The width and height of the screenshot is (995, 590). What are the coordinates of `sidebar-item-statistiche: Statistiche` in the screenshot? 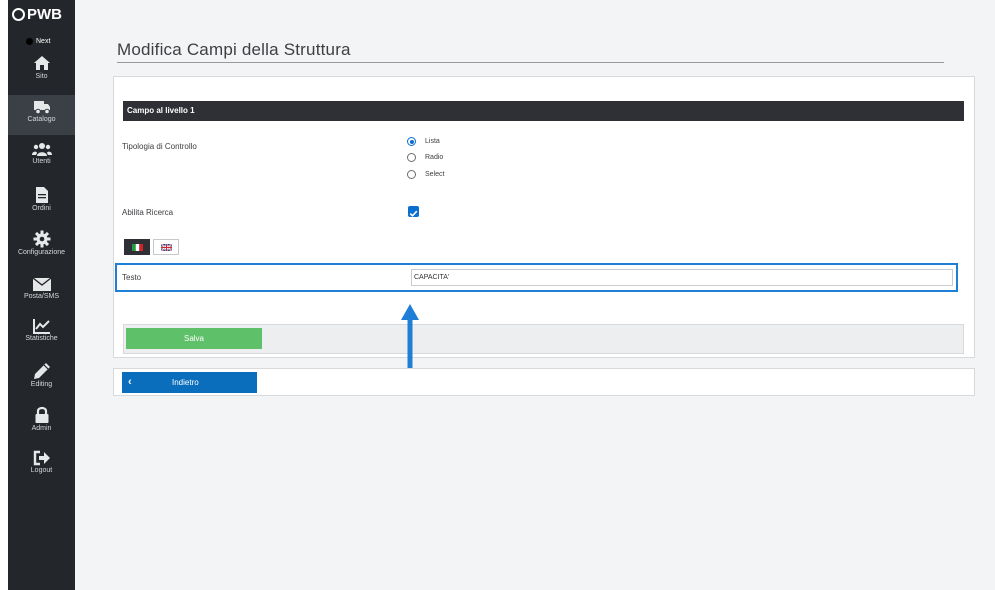 It's located at (41, 337).